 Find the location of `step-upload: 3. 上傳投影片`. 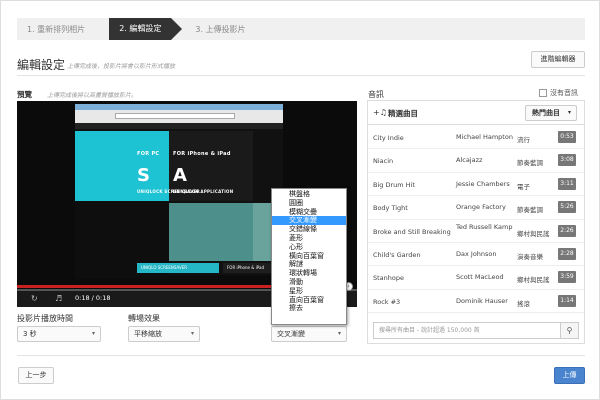

step-upload: 3. 上傳投影片 is located at coordinates (220, 29).